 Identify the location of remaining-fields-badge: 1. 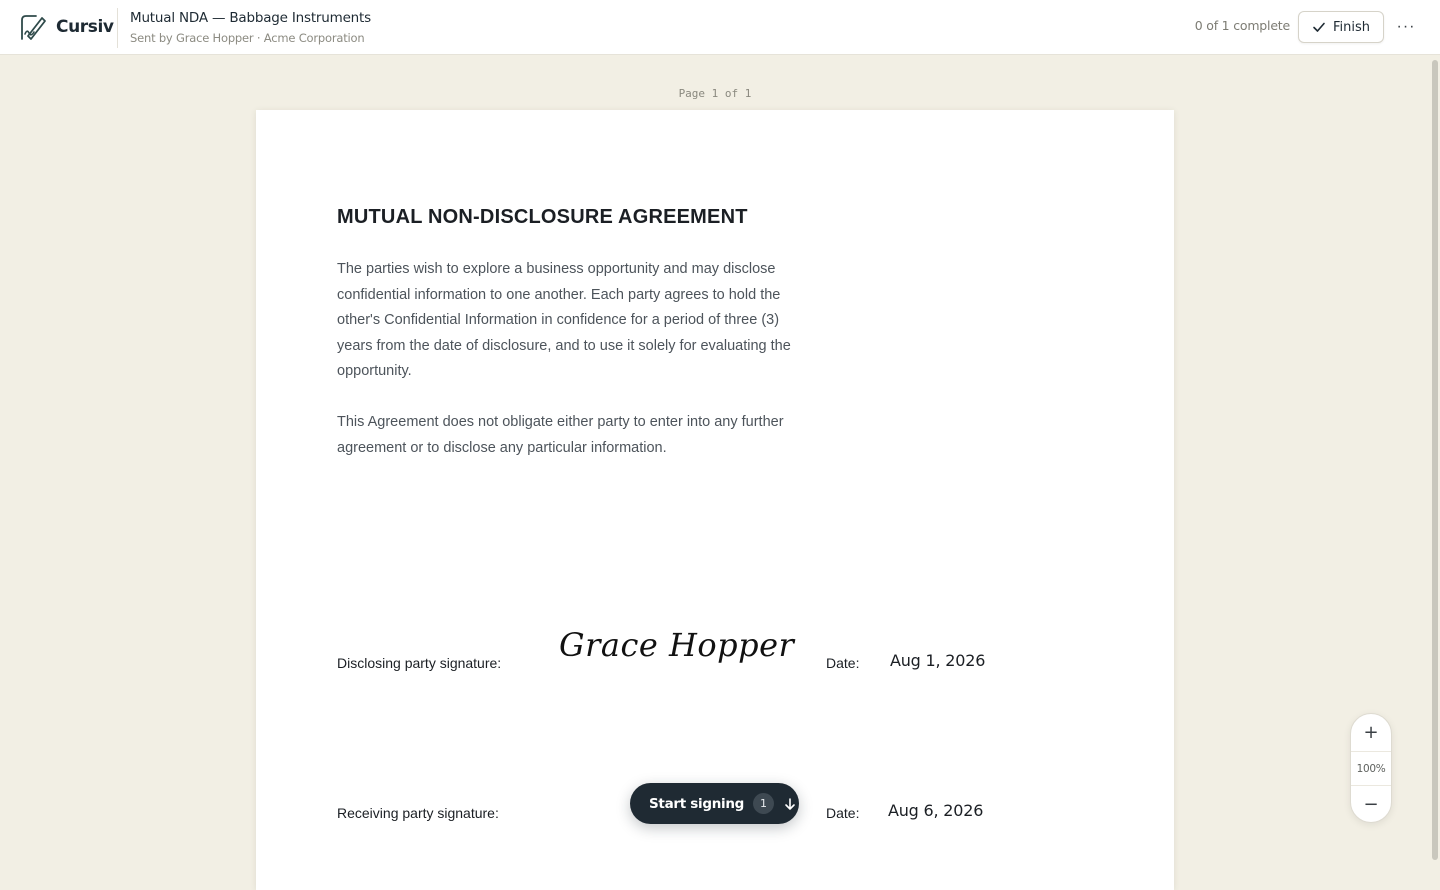
(764, 803).